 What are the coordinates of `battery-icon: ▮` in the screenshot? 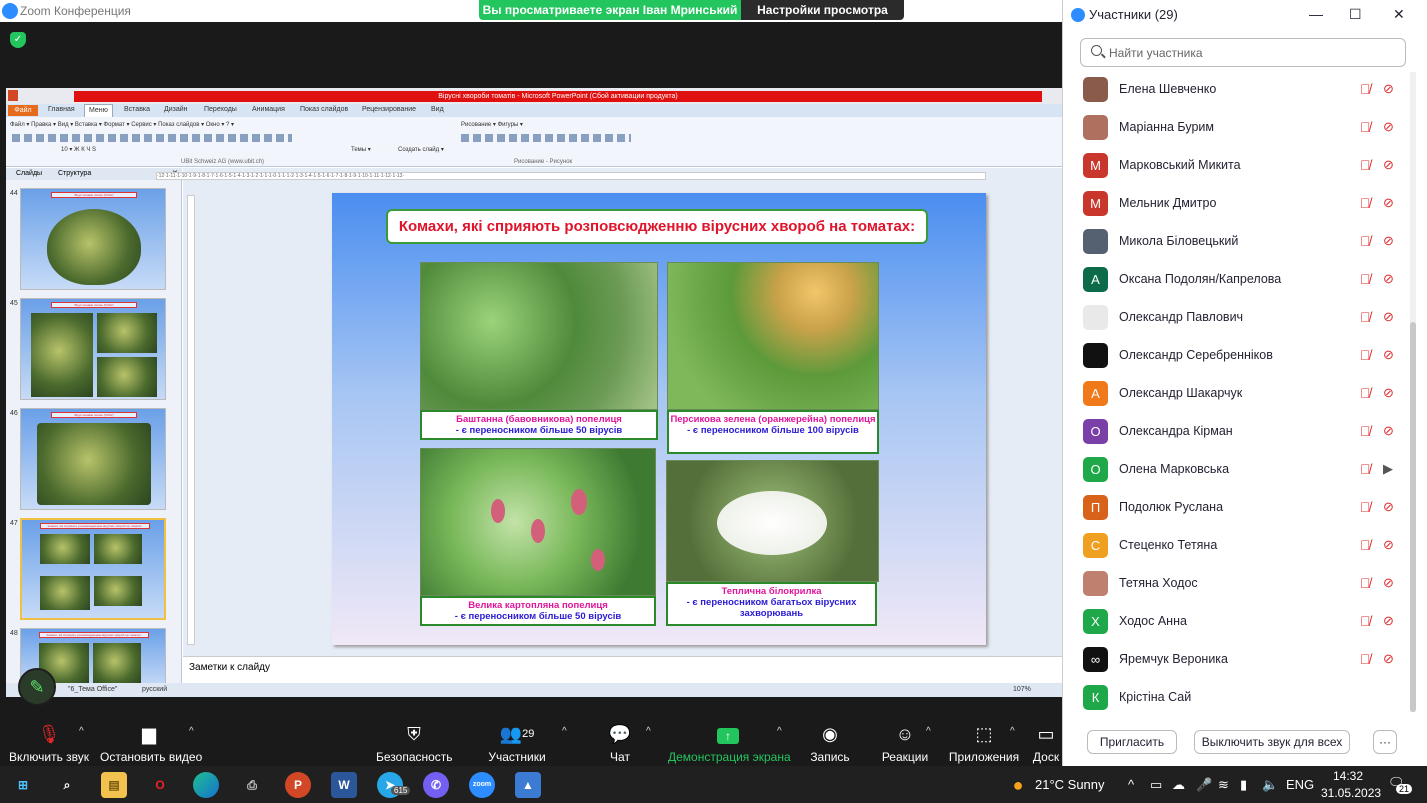 It's located at (1243, 785).